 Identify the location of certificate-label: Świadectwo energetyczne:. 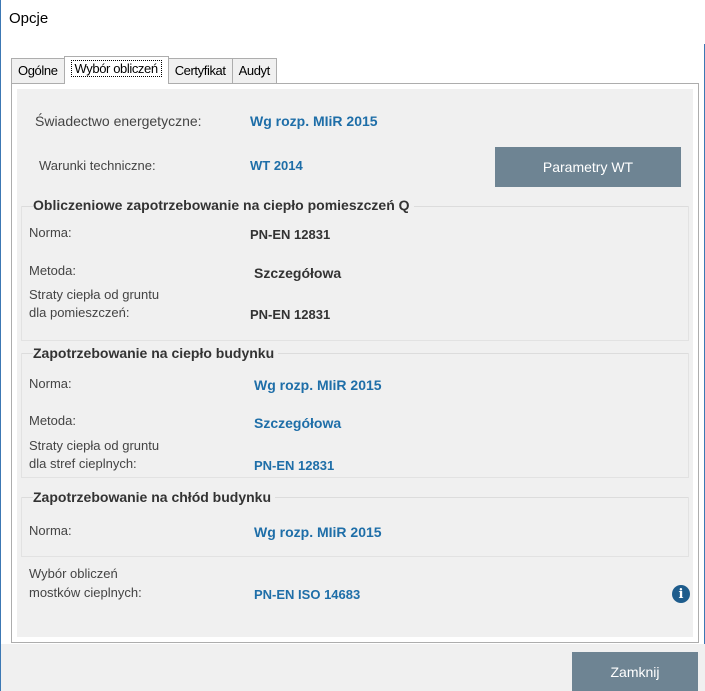
(118, 121).